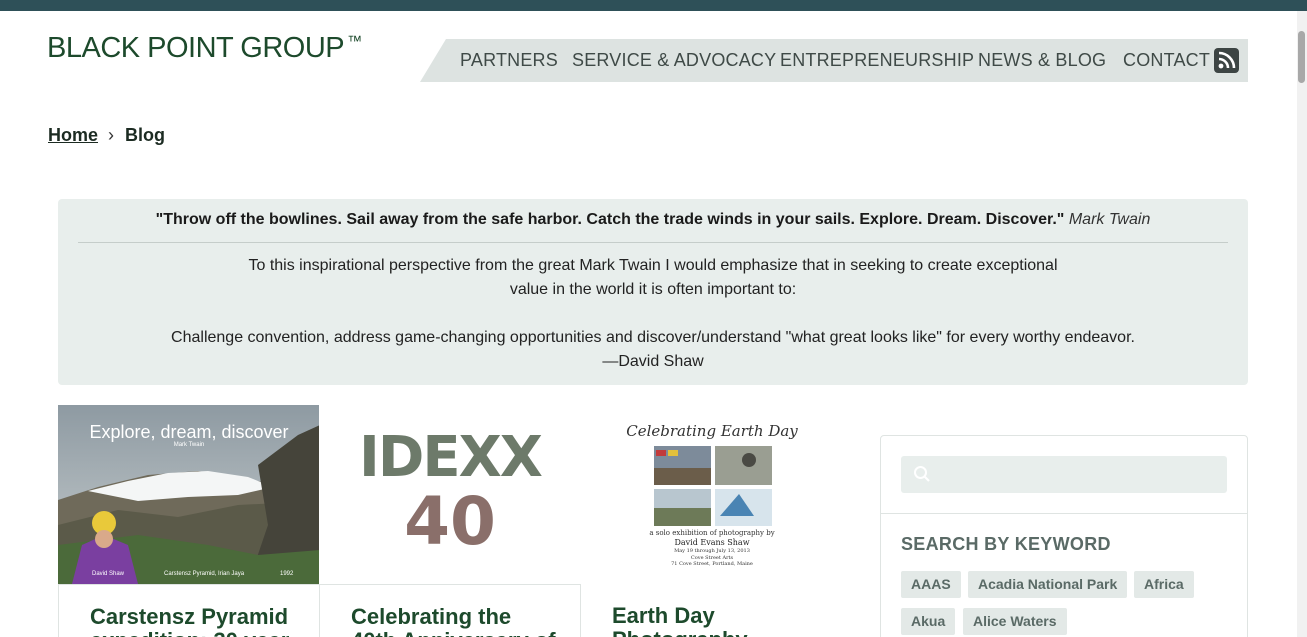 This screenshot has width=1307, height=637. Describe the element at coordinates (653, 242) in the screenshot. I see `quote-divider` at that location.